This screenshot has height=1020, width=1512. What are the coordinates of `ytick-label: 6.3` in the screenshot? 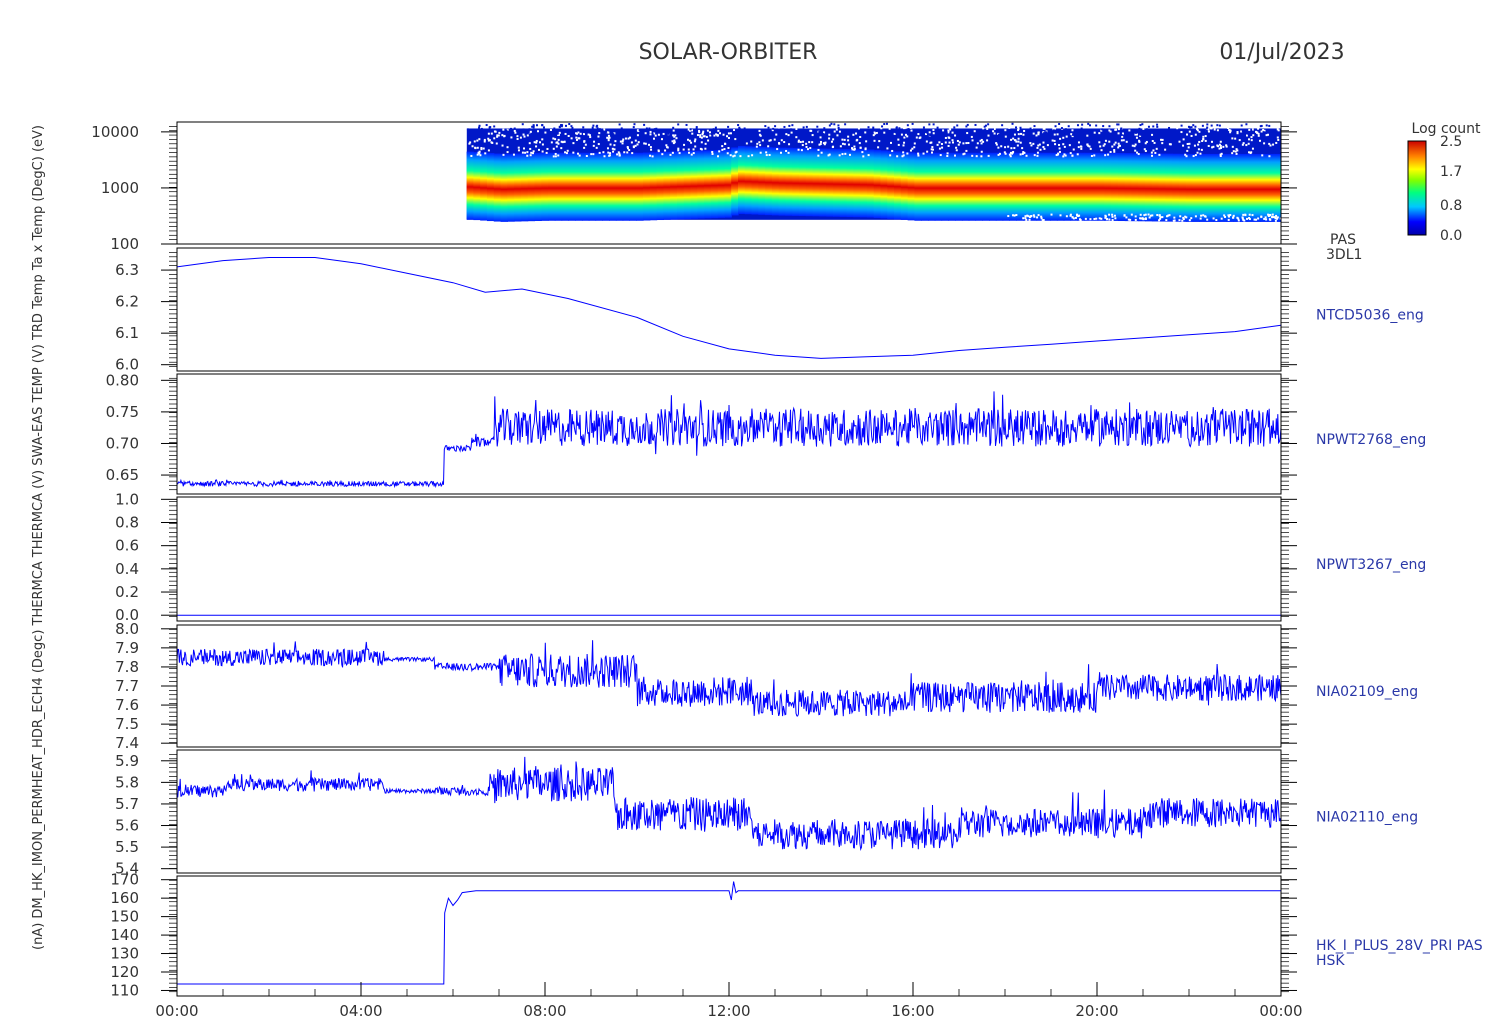 It's located at (127, 270).